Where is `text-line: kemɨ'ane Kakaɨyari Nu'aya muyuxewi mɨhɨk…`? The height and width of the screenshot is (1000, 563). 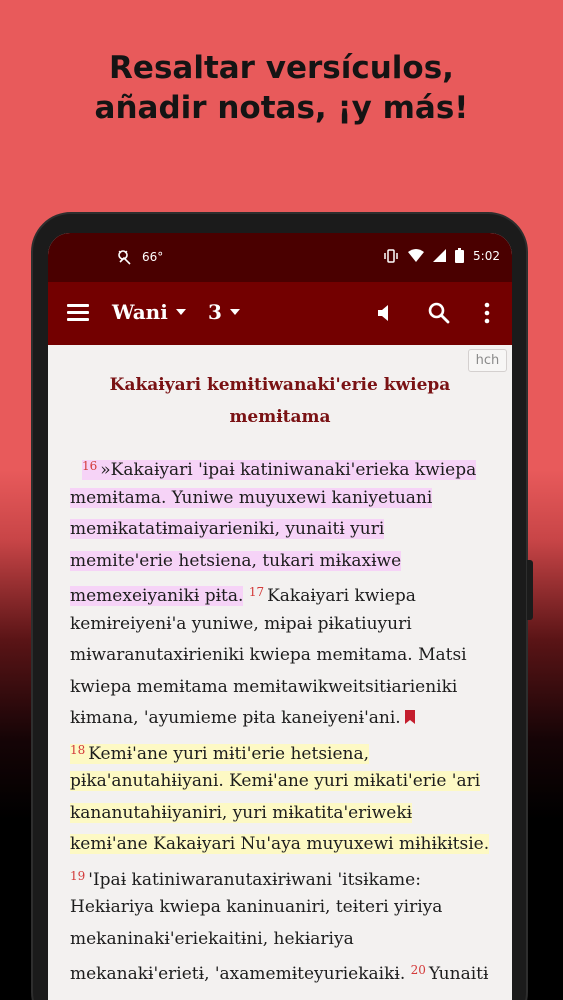 text-line: kemɨ'ane Kakaɨyari Nu'aya muyuxewi mɨhɨk… is located at coordinates (290, 845).